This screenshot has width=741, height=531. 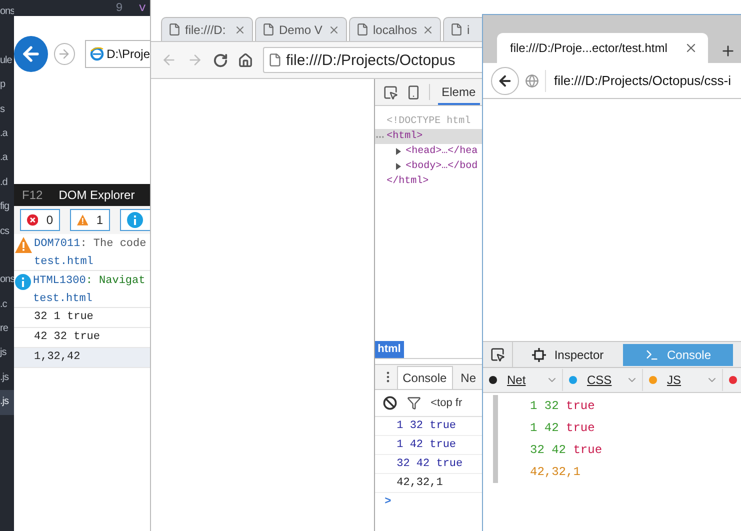 What do you see at coordinates (82, 220) in the screenshot?
I see `warning-icon` at bounding box center [82, 220].